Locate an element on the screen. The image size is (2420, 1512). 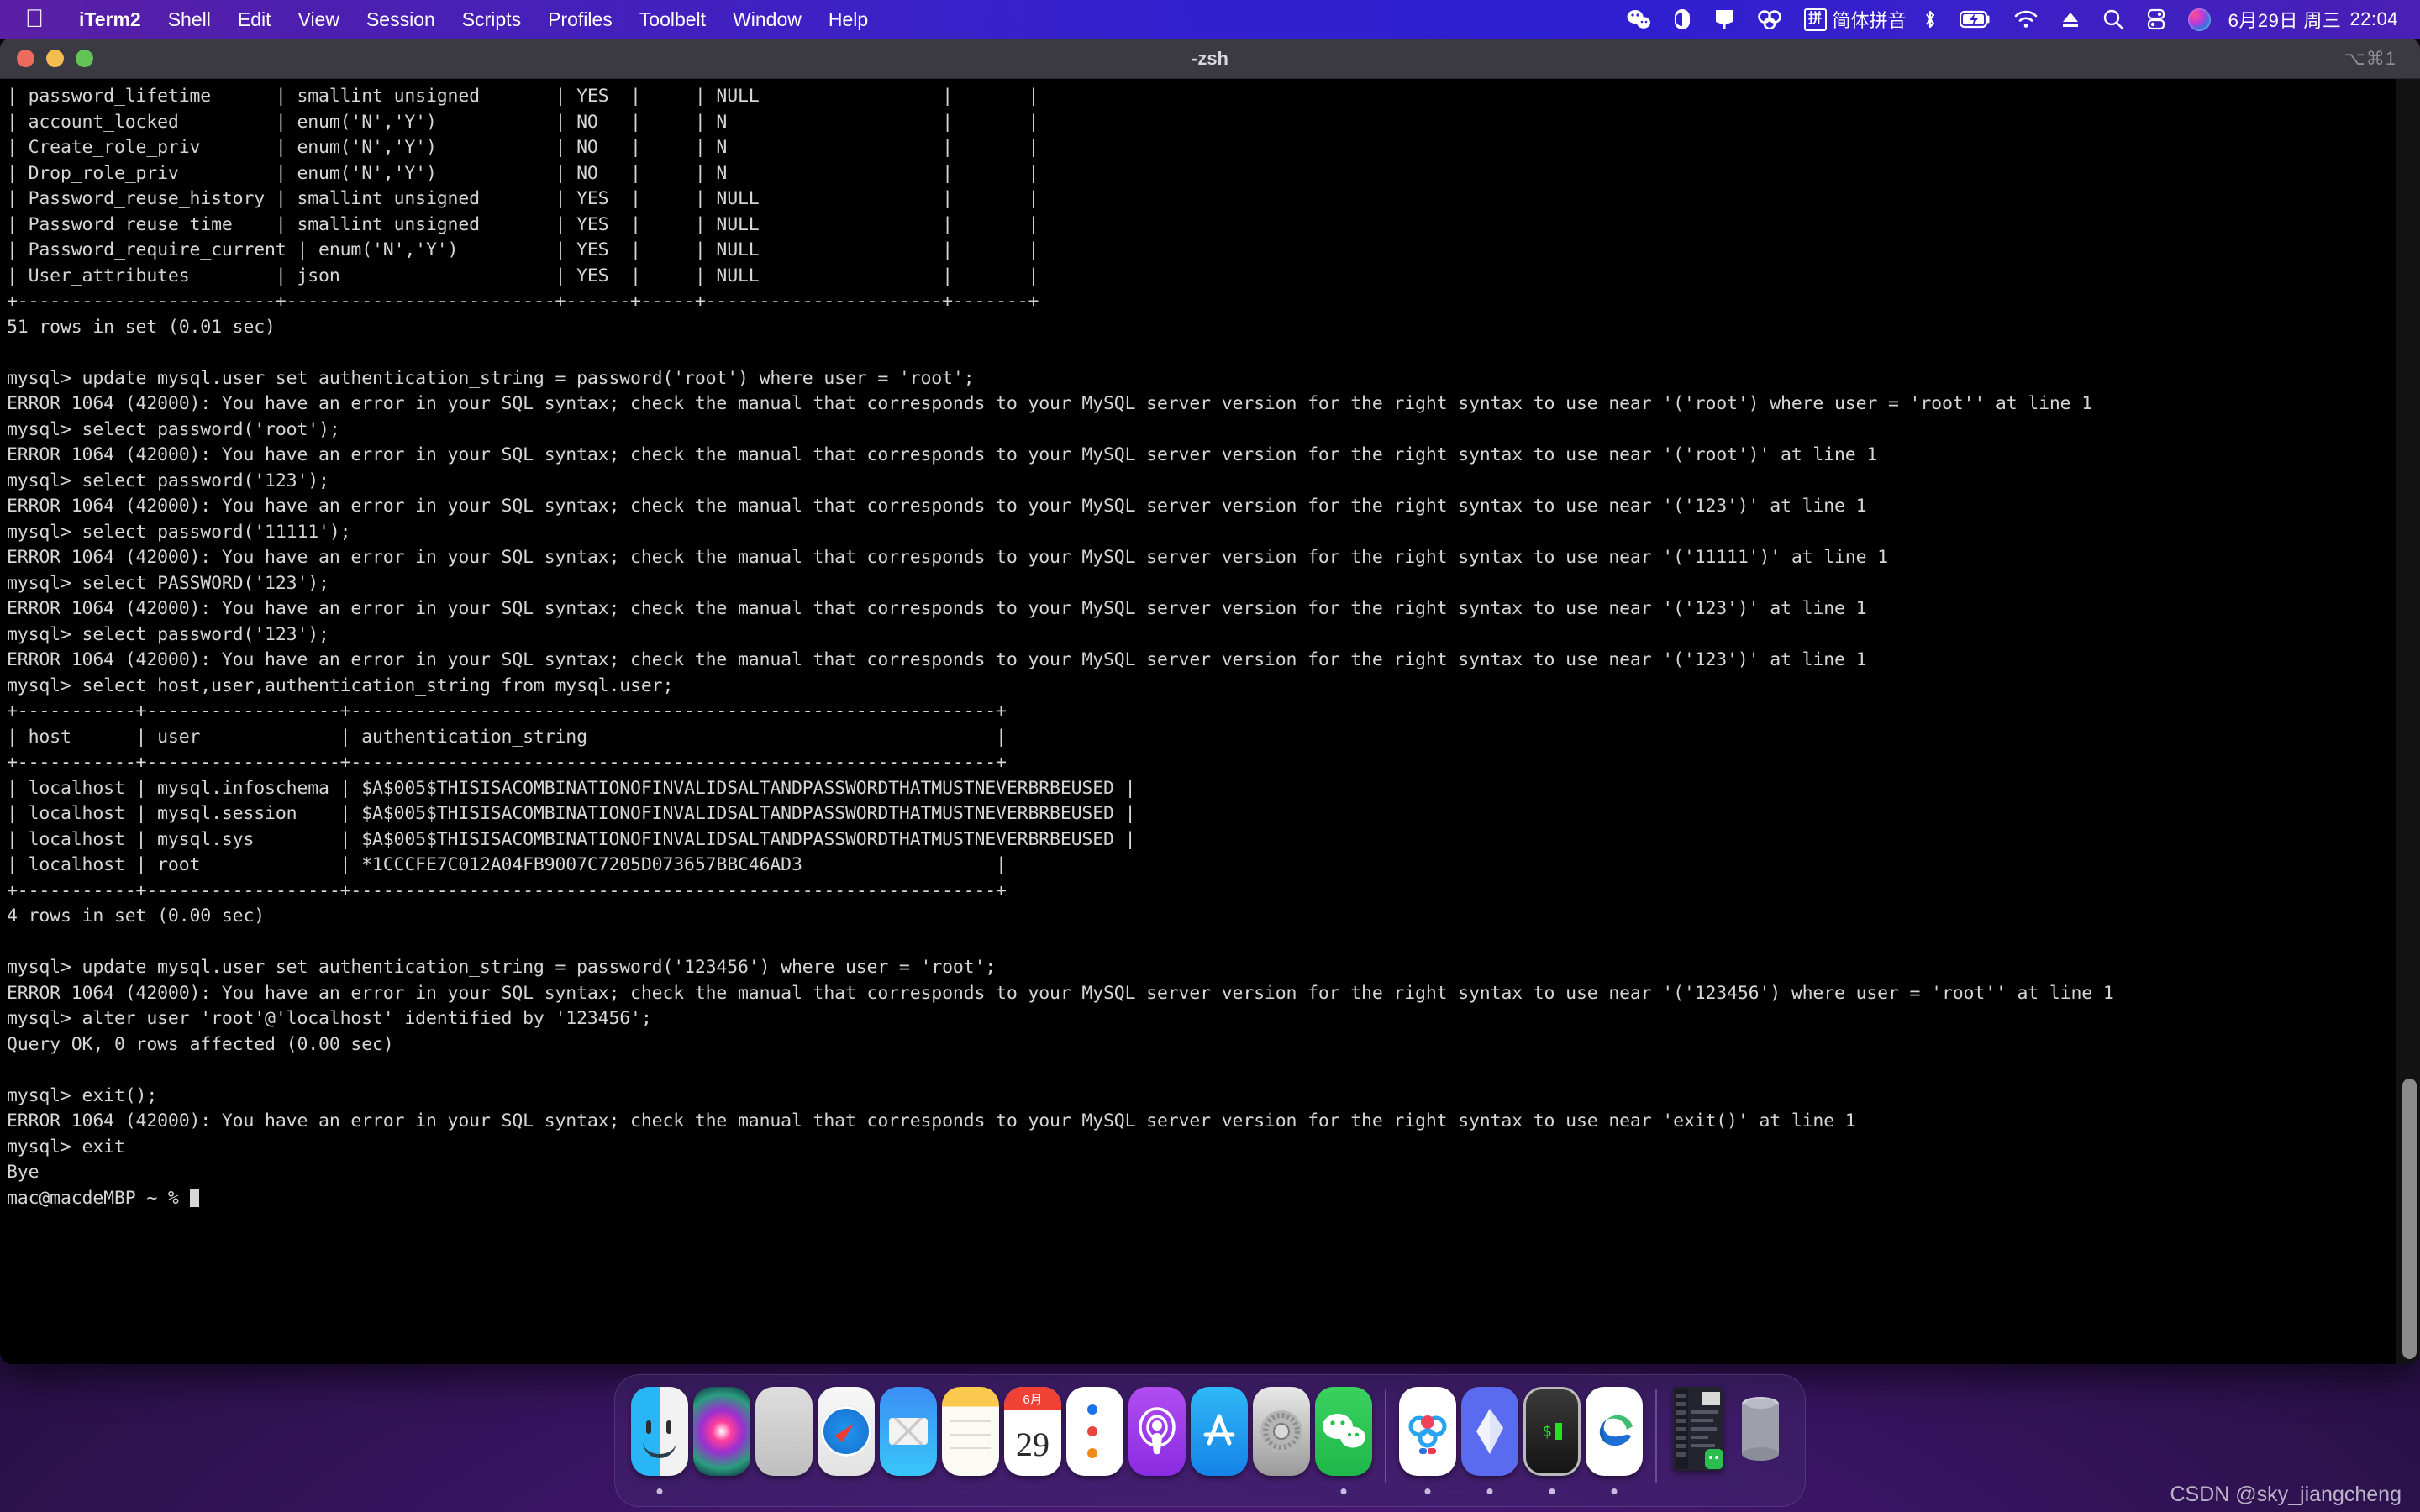
dock-item-podcasts is located at coordinates (1157, 1445).